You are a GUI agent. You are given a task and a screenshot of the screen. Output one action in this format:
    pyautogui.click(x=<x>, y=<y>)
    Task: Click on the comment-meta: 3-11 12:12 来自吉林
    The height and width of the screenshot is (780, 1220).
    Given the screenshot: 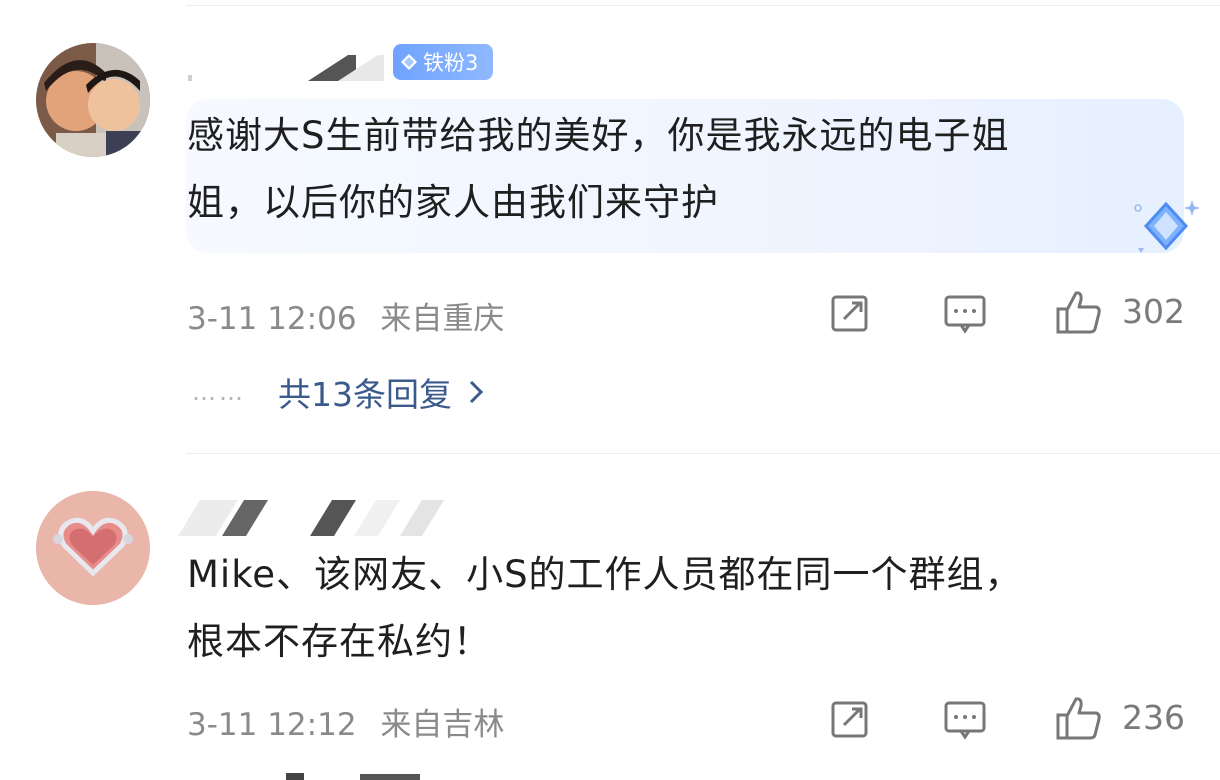 What is the action you would take?
    pyautogui.click(x=345, y=721)
    